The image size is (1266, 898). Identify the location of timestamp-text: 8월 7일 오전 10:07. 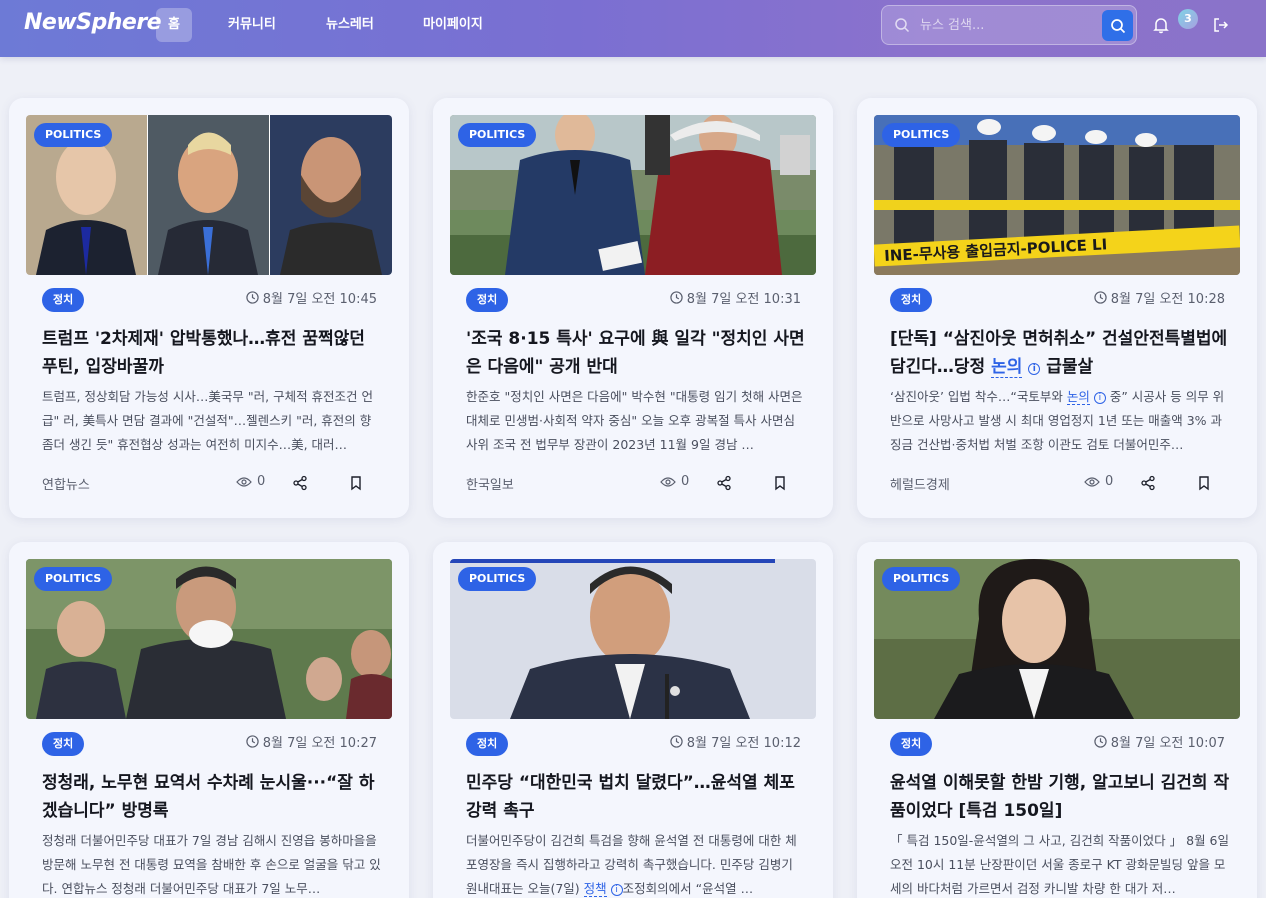
(1167, 743).